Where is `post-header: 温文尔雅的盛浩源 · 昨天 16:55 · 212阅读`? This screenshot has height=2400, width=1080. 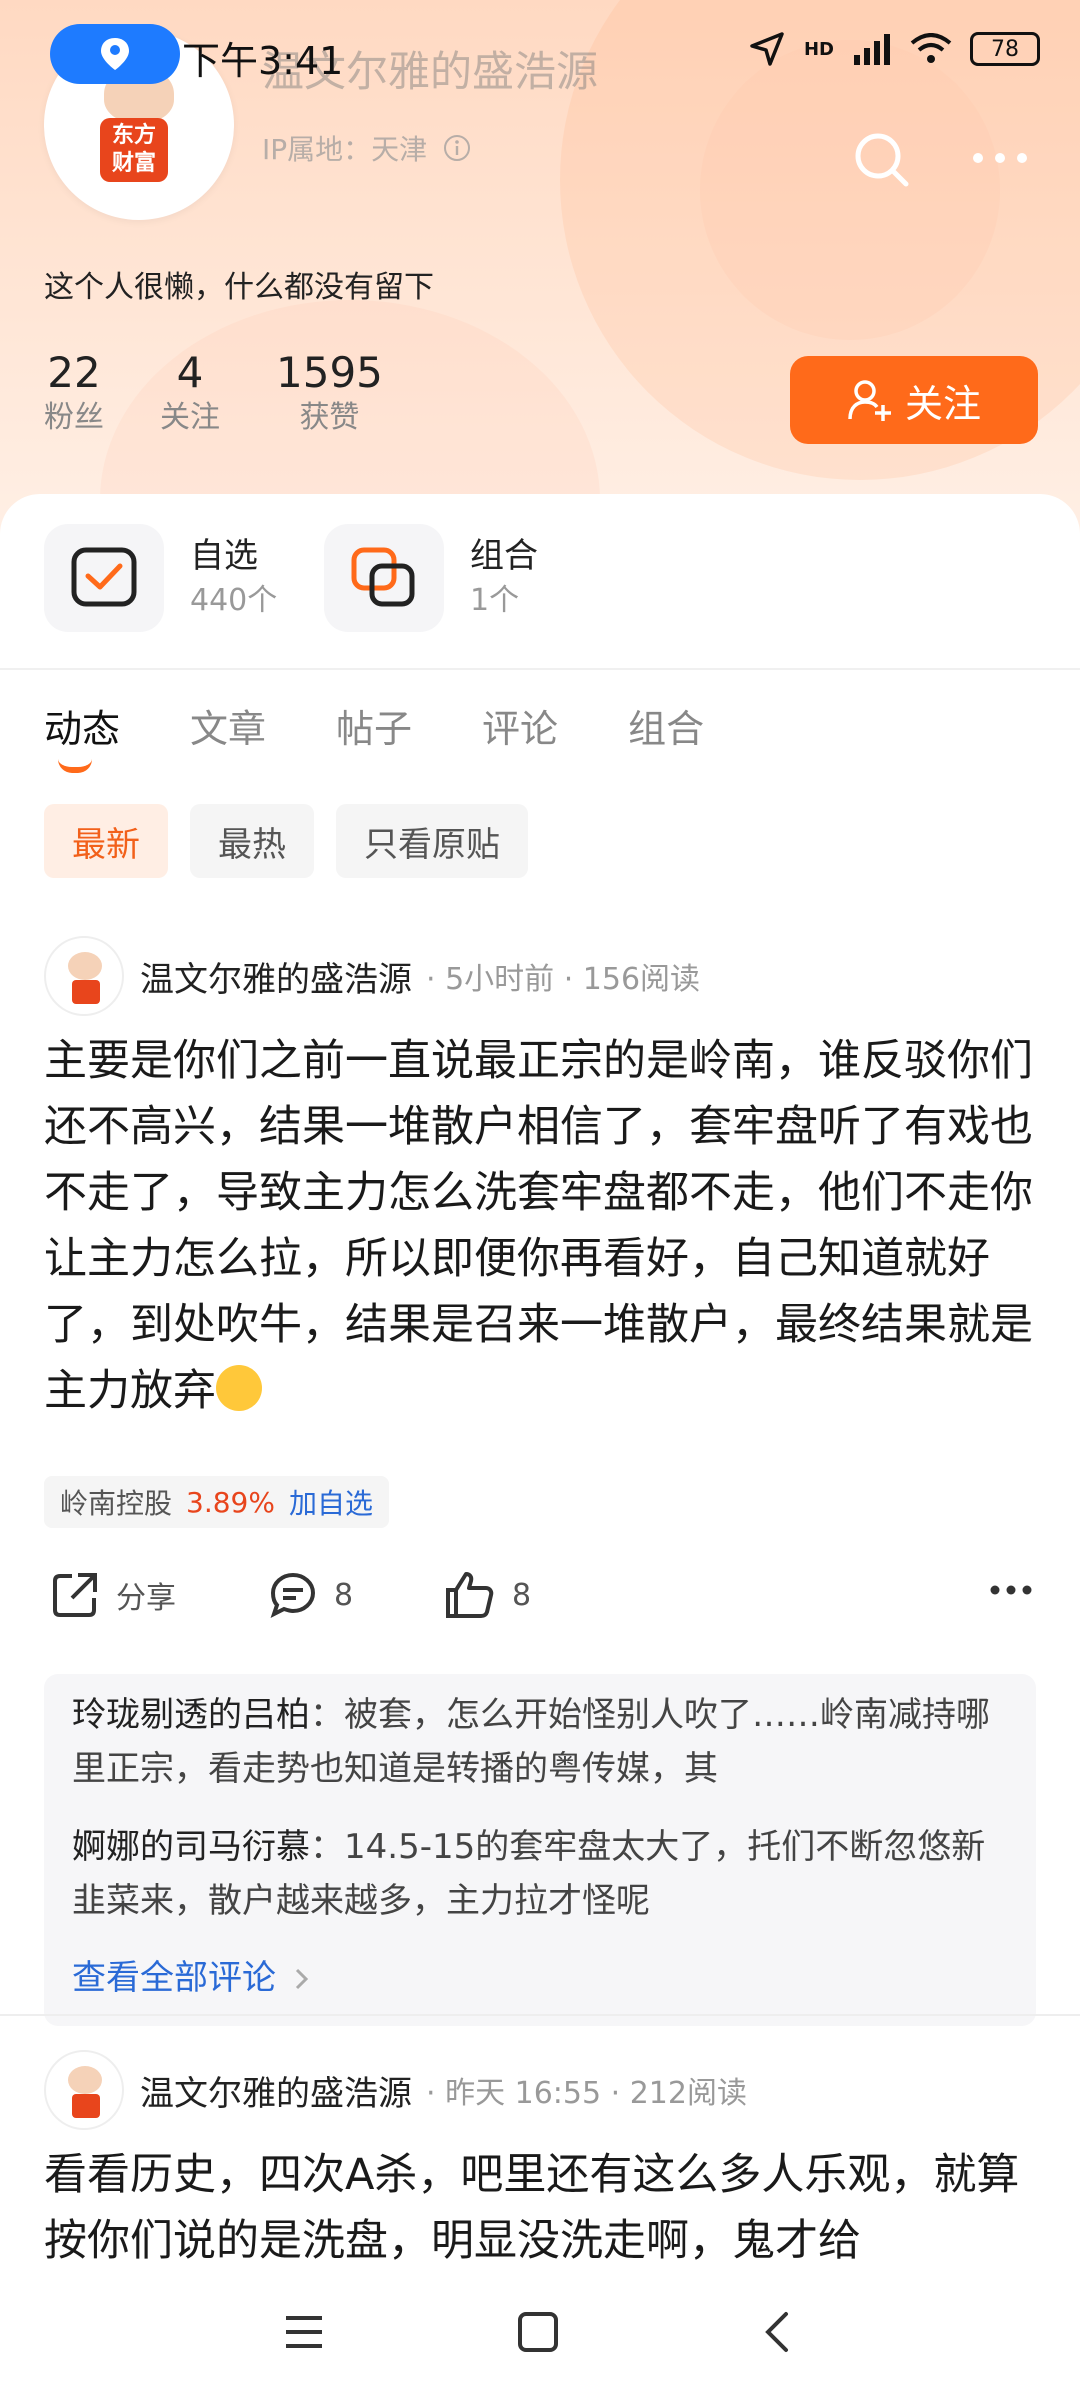 post-header: 温文尔雅的盛浩源 · 昨天 16:55 · 212阅读 is located at coordinates (395, 2090).